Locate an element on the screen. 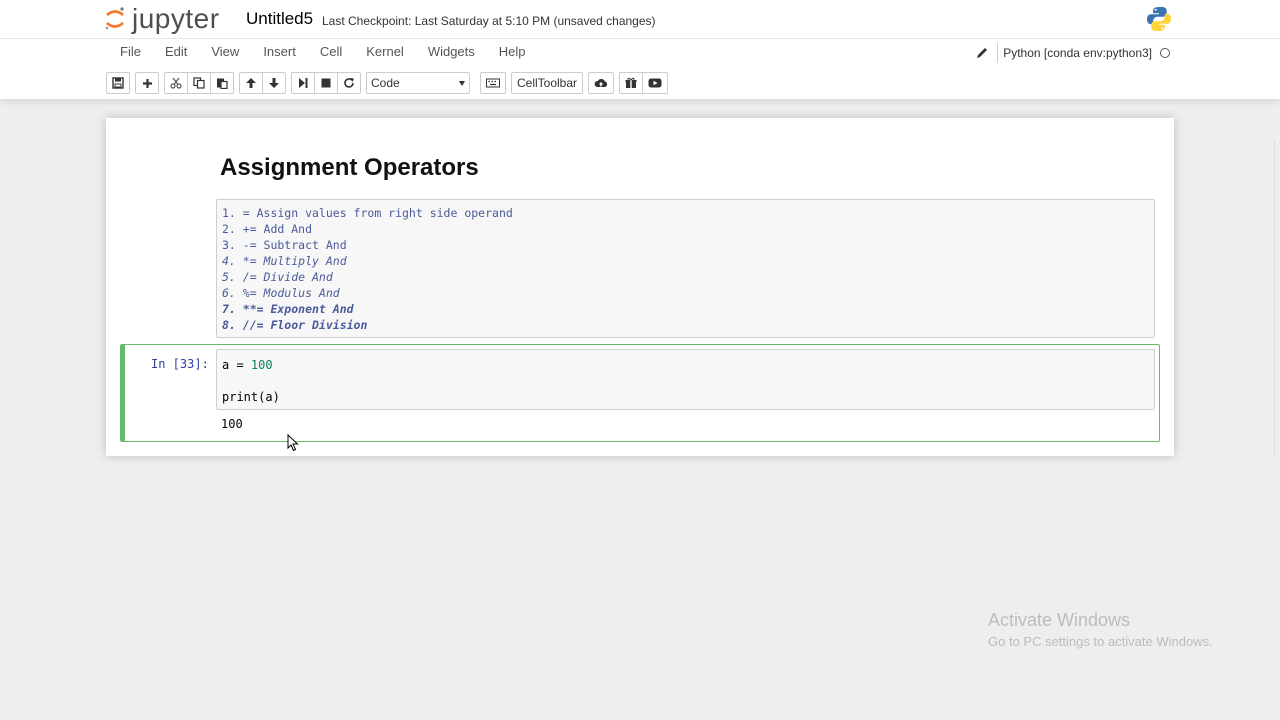 The width and height of the screenshot is (1280, 720). restart-kernel-button is located at coordinates (349, 83).